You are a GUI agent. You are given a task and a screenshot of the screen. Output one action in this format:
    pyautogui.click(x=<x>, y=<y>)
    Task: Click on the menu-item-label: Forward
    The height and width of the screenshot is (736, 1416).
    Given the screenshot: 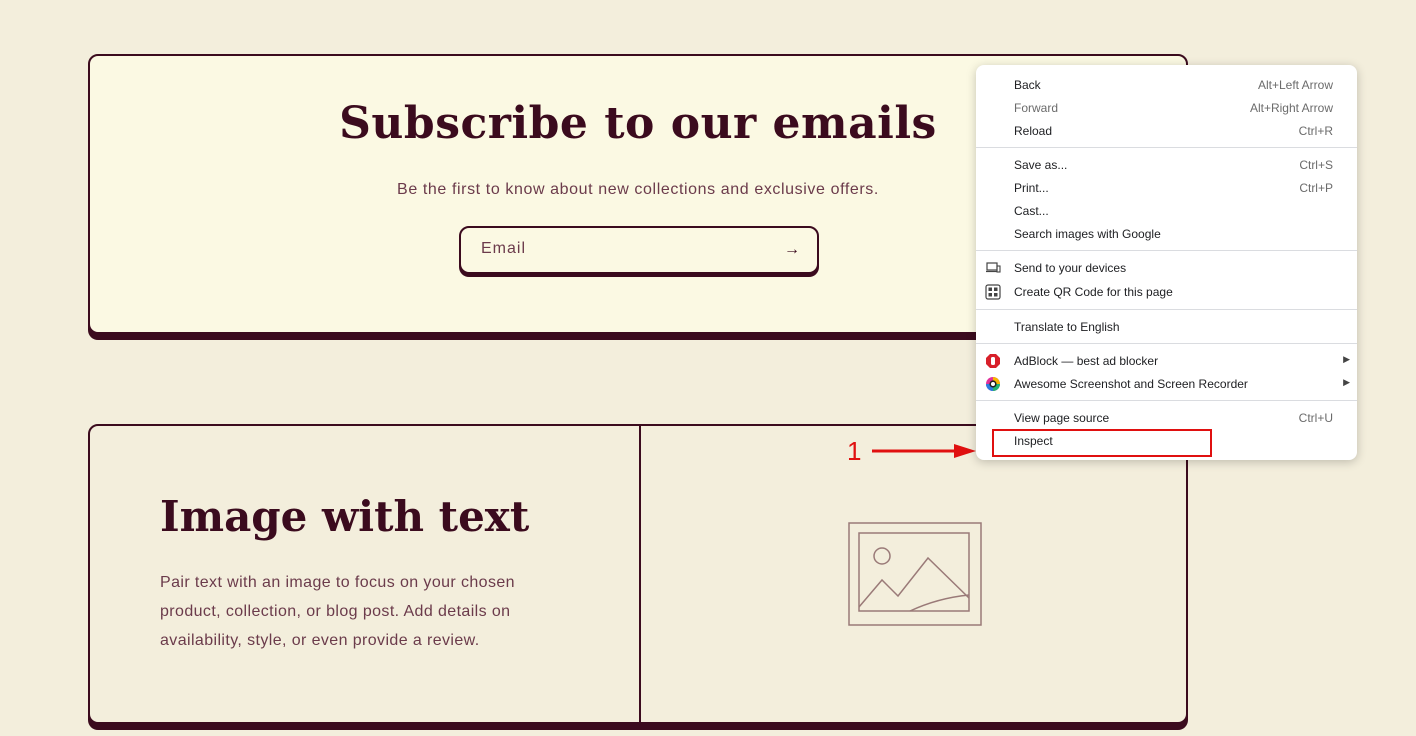 What is the action you would take?
    pyautogui.click(x=1036, y=108)
    